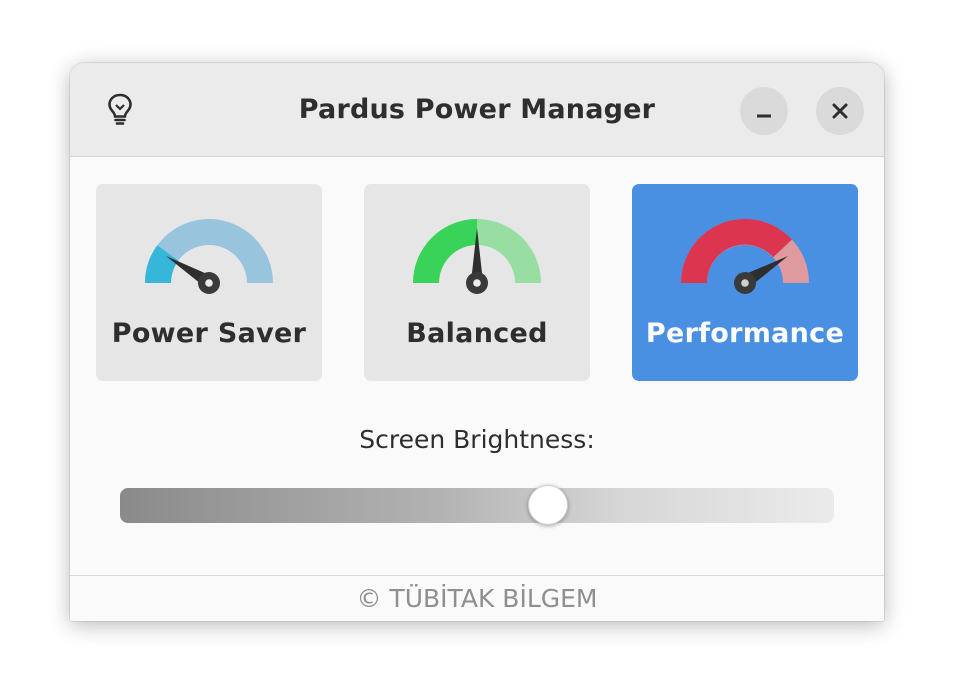 The image size is (954, 698). What do you see at coordinates (477, 598) in the screenshot?
I see `footer-copyright: © TÜBİTAK BİLGEM` at bounding box center [477, 598].